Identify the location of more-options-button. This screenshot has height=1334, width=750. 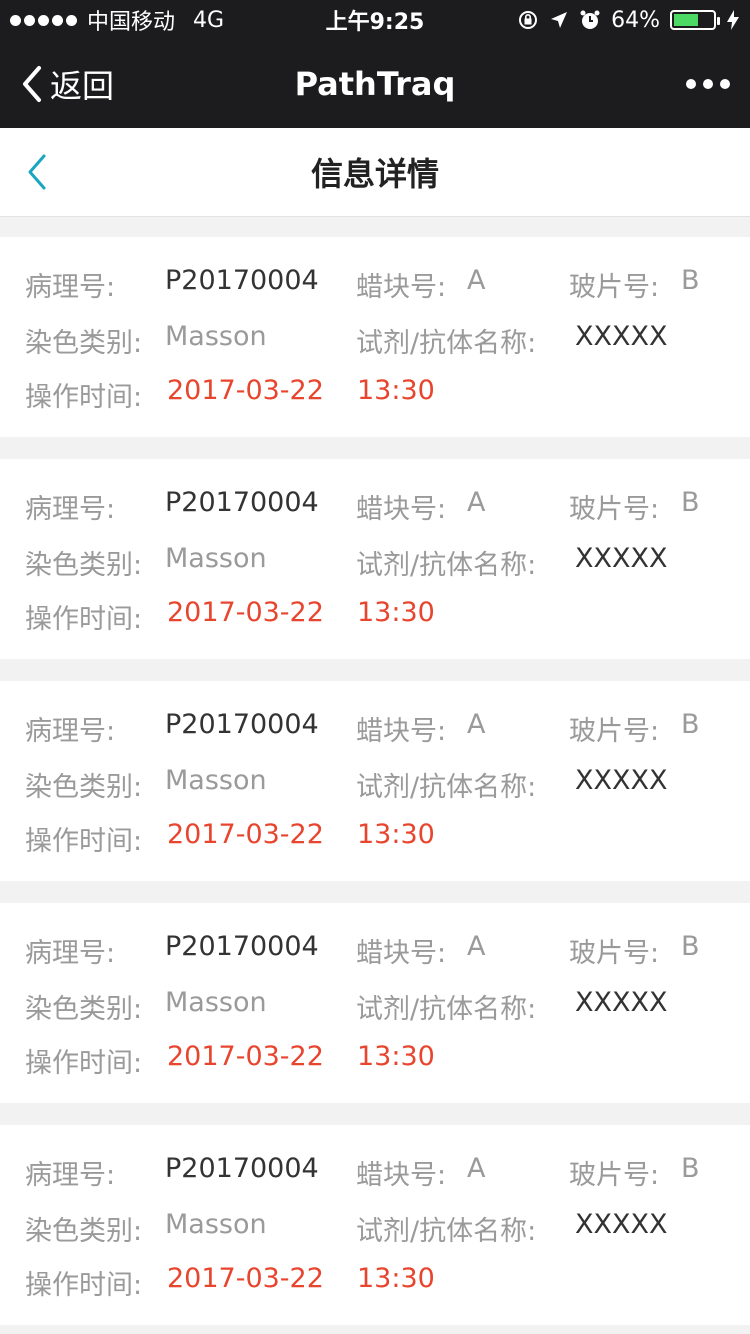
(708, 84).